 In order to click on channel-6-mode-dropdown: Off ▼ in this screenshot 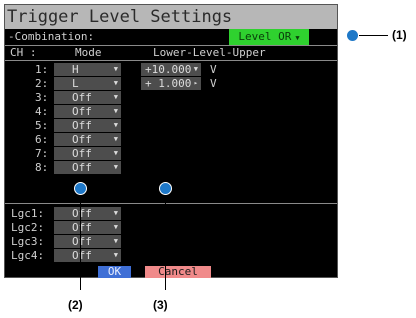, I will do `click(87, 139)`.